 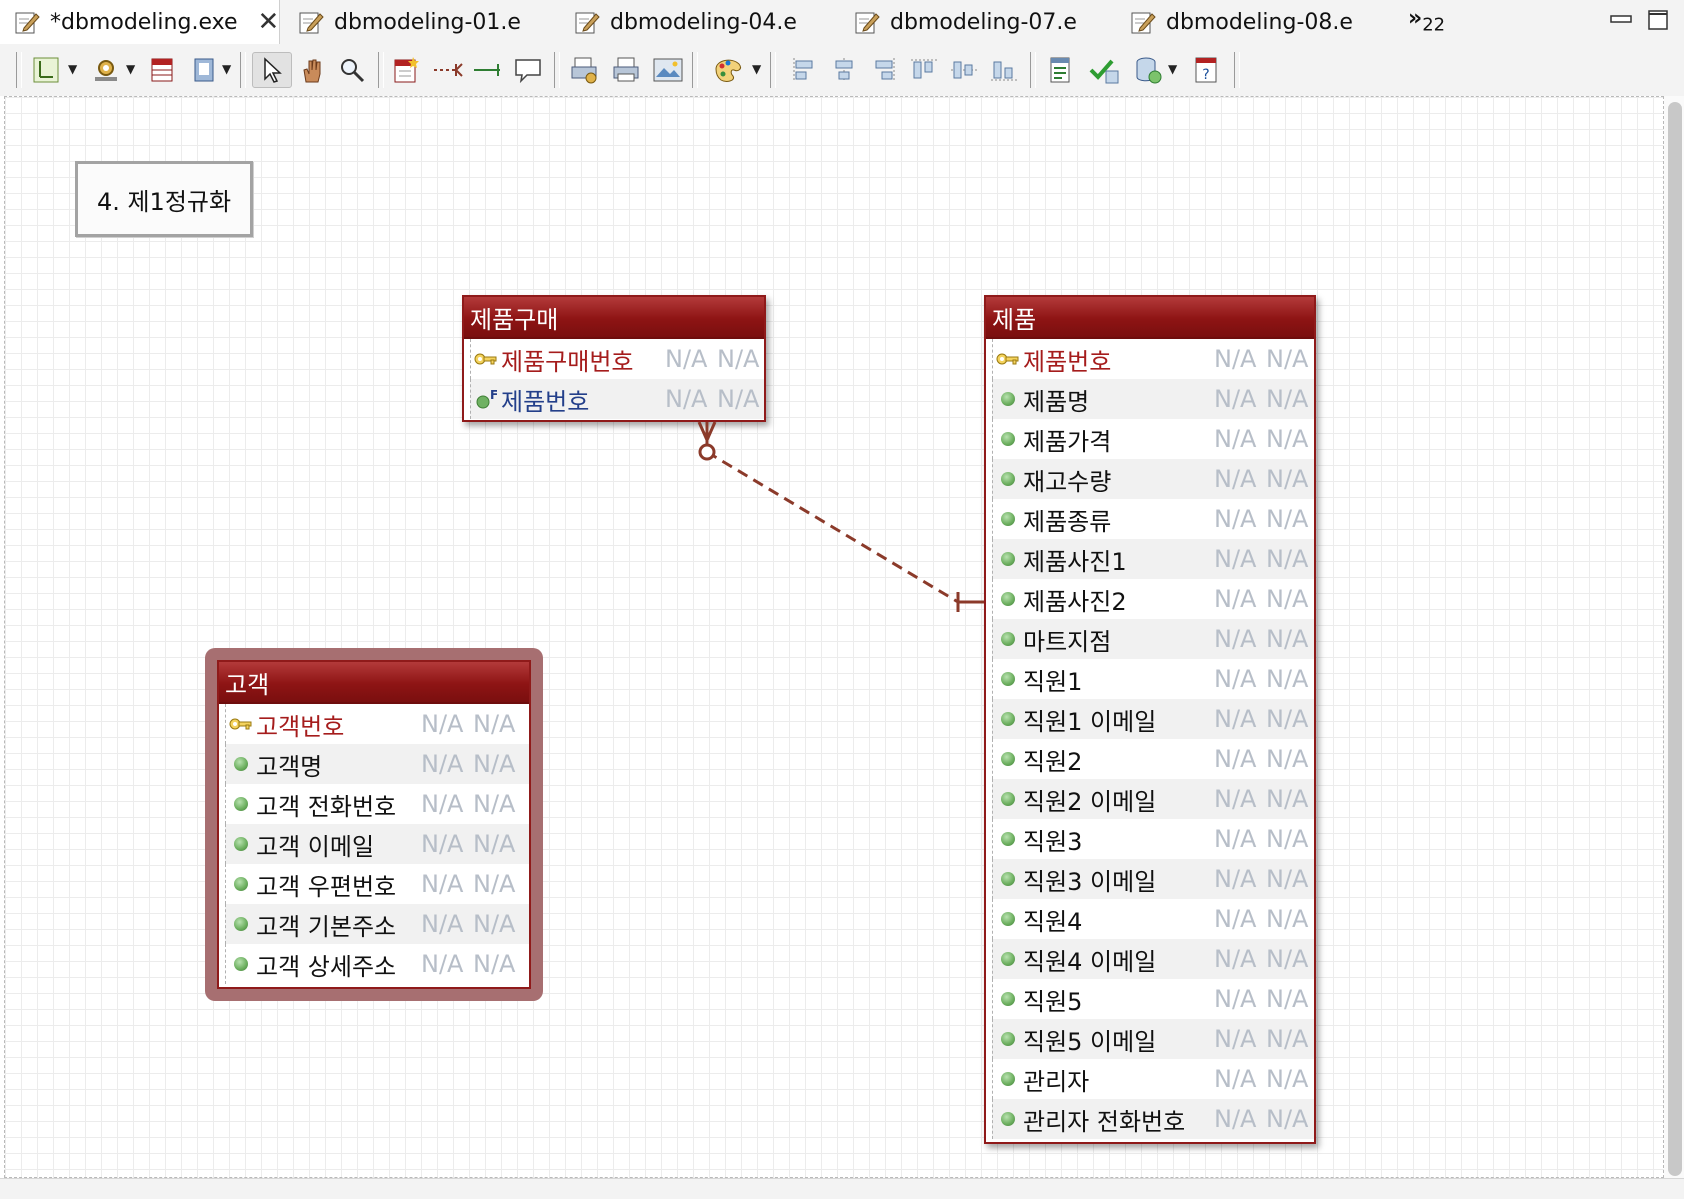 I want to click on align-bottom-icon, so click(x=1004, y=70).